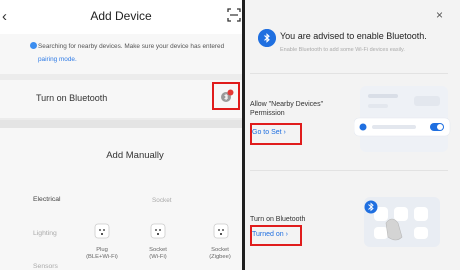 The height and width of the screenshot is (270, 460). Describe the element at coordinates (227, 96) in the screenshot. I see `bluetooth-alert-icon` at that location.